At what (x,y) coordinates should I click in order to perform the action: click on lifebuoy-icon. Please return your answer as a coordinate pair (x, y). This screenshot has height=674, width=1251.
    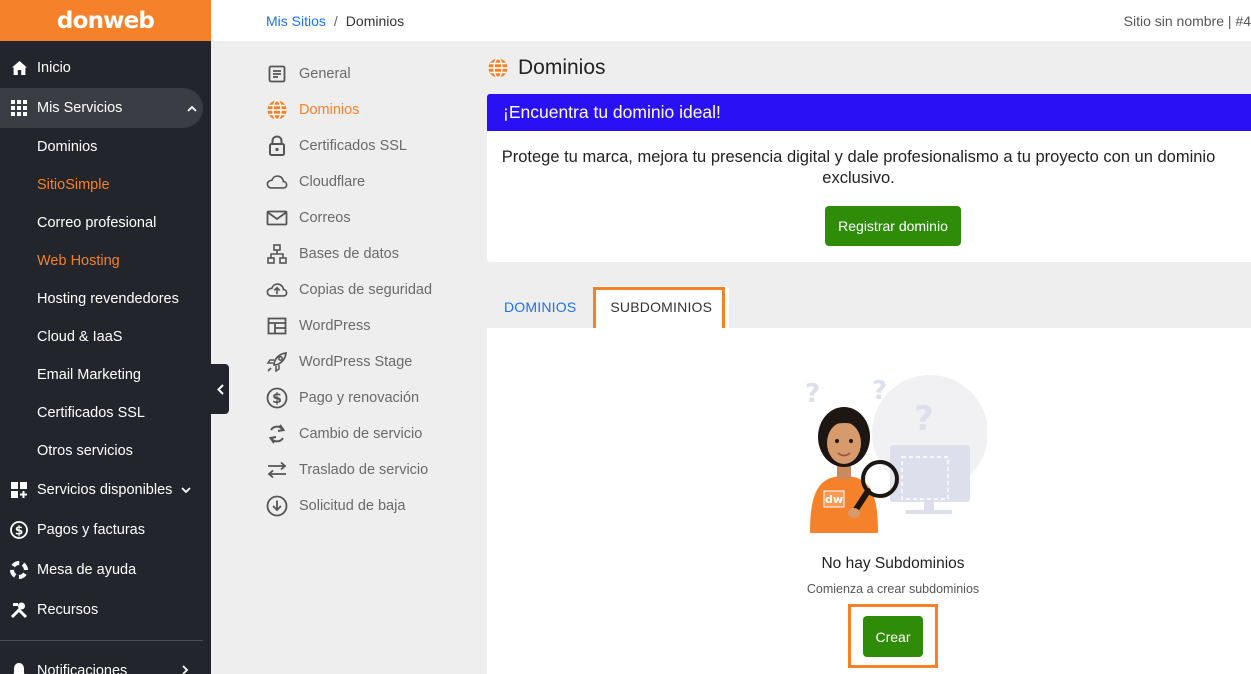
    Looking at the image, I should click on (19, 570).